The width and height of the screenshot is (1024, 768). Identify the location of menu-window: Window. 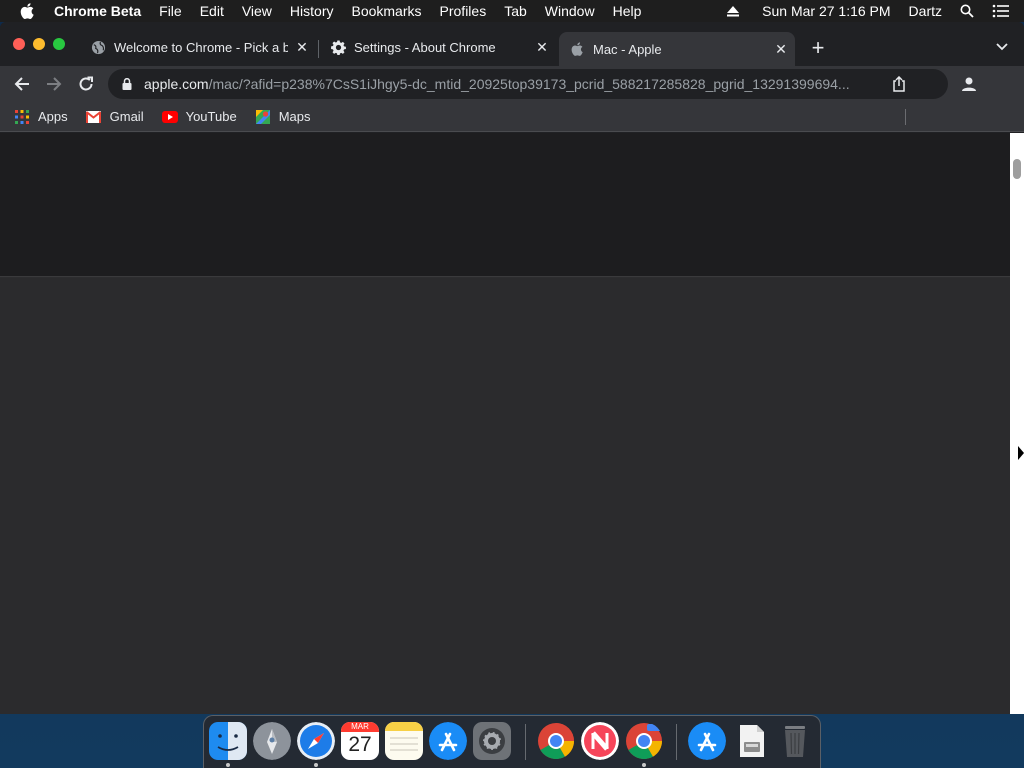
(570, 11).